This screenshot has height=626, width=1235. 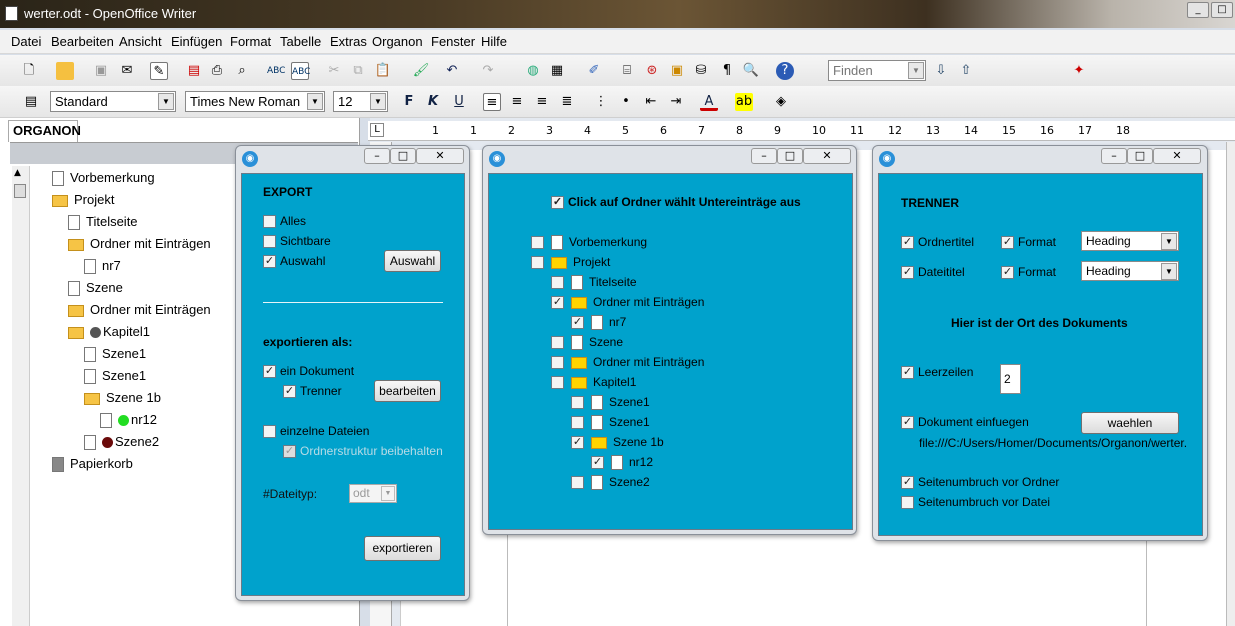 What do you see at coordinates (744, 102) in the screenshot?
I see `highlighting-icon: ab` at bounding box center [744, 102].